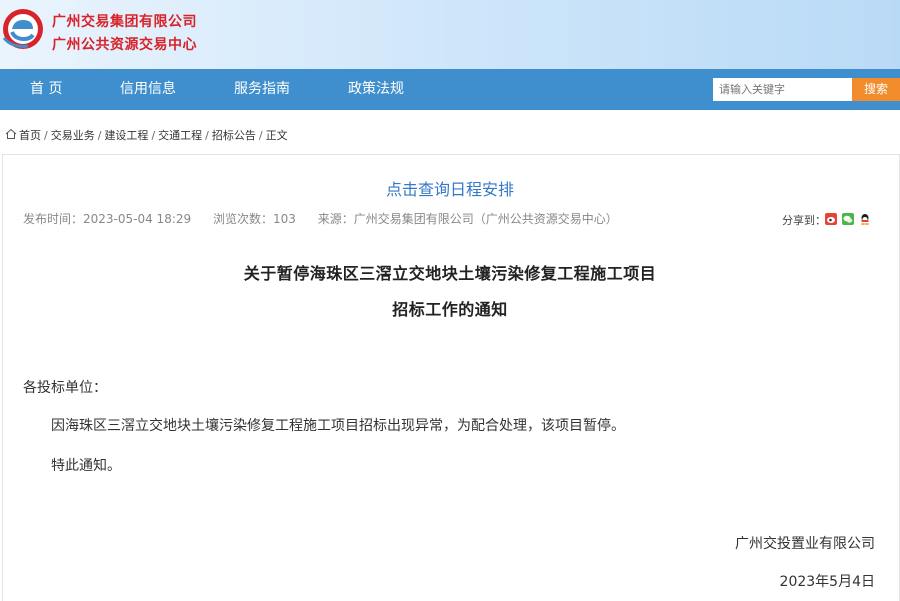 The image size is (900, 601). I want to click on breadcrumb: 首页 / 交易业务 / 建设工程 / 交通工程 / 招标公告 / 正文, so click(146, 135).